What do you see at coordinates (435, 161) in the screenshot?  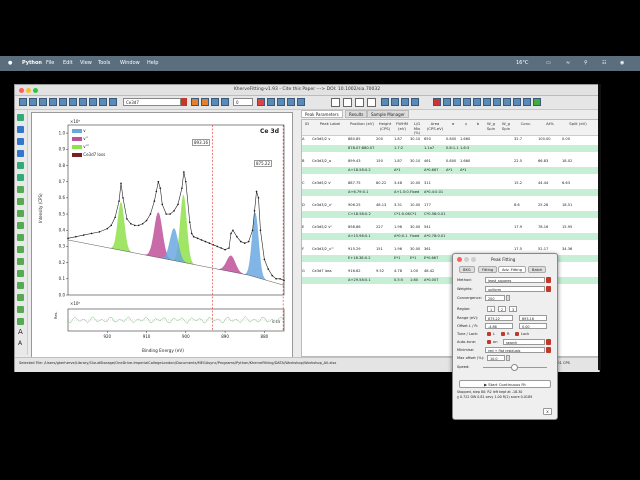 I see `table-cell-area: 461` at bounding box center [435, 161].